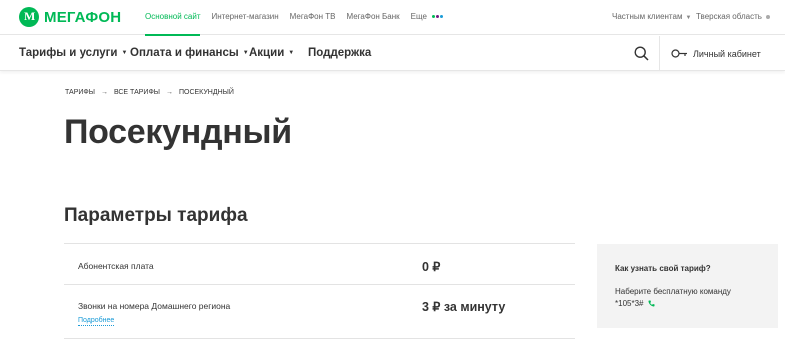 The image size is (785, 351). What do you see at coordinates (647, 16) in the screenshot?
I see `segment-label: Частным клиентам` at bounding box center [647, 16].